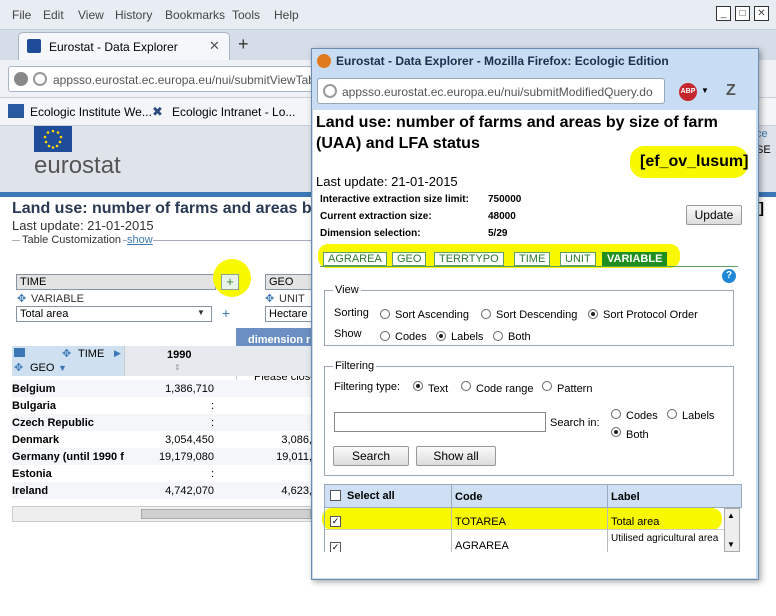 The height and width of the screenshot is (616, 776). I want to click on list-item: ✓ AGRAREA Utilised agricultural area, so click(525, 541).